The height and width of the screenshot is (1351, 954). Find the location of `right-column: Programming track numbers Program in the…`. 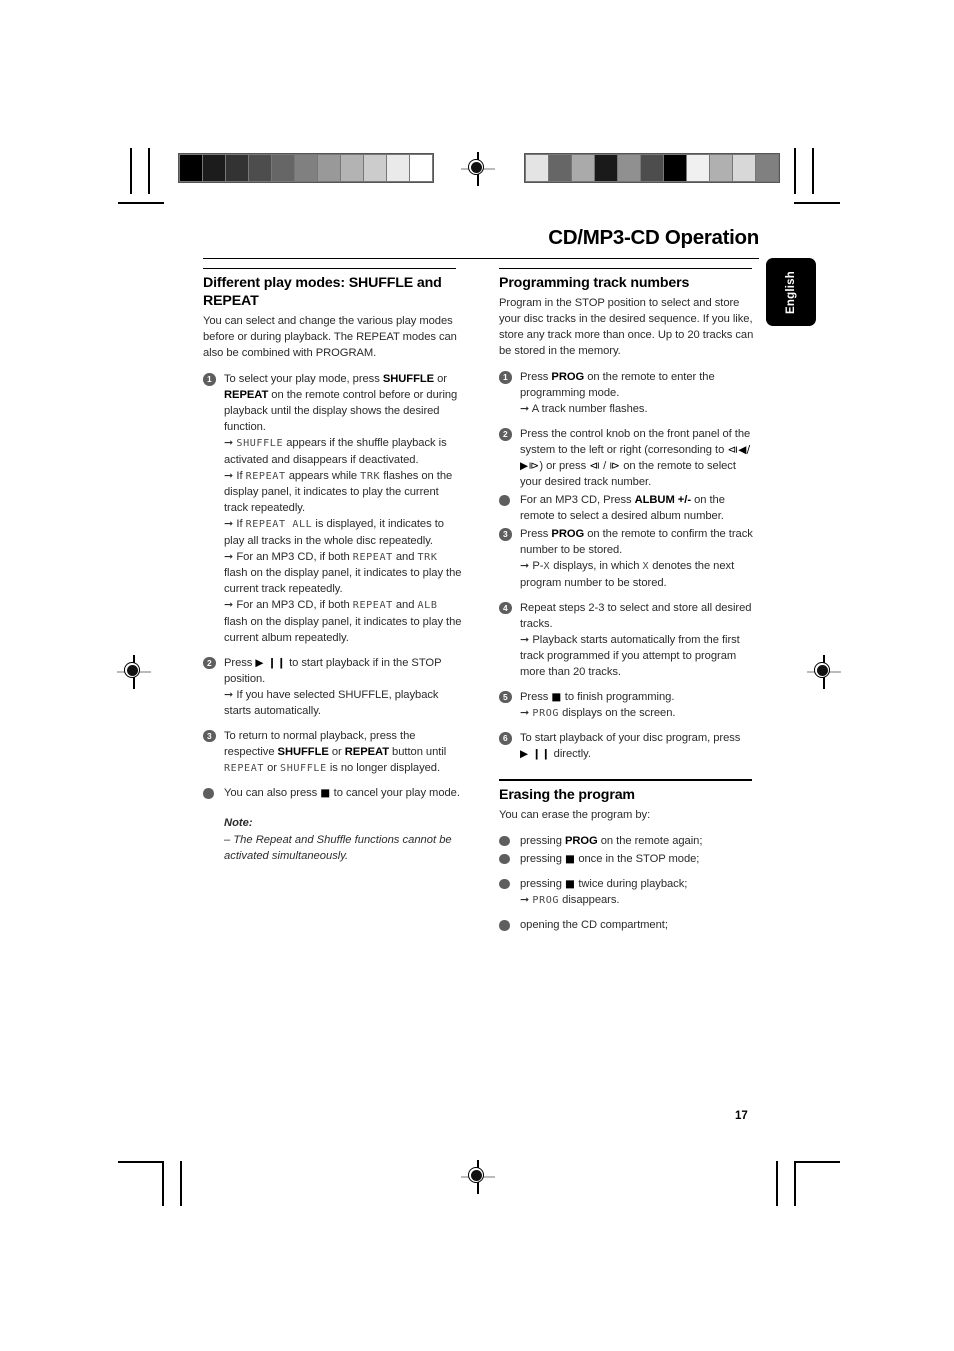

right-column: Programming track numbers Program in the… is located at coordinates (629, 605).